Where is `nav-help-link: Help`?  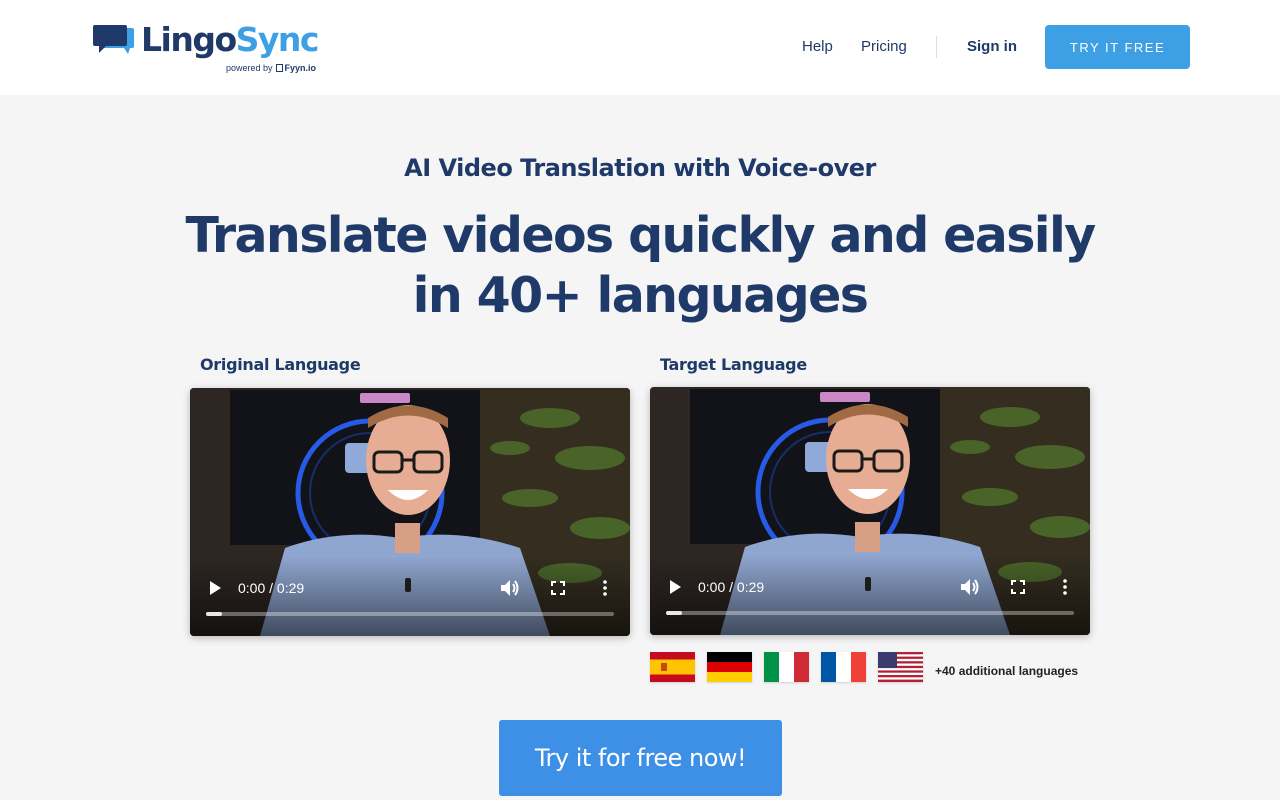
nav-help-link: Help is located at coordinates (817, 46).